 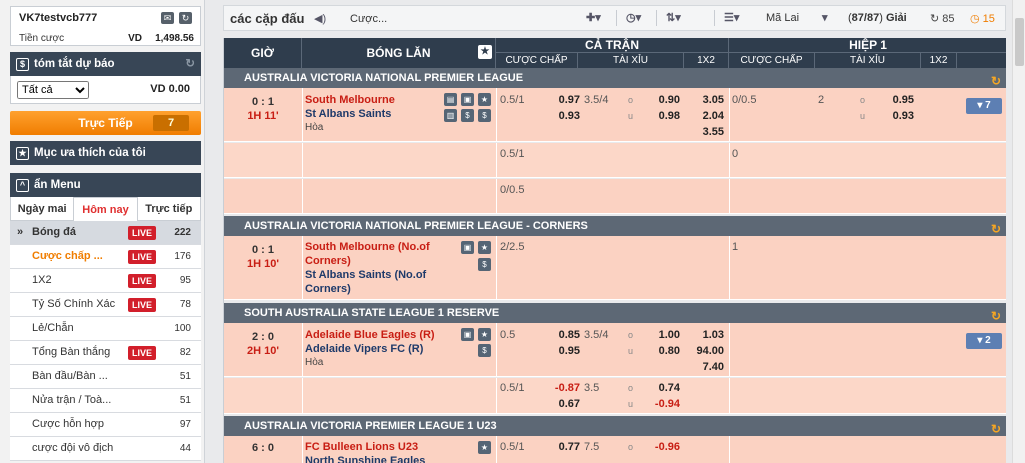 What do you see at coordinates (705, 116) in the screenshot?
I see `odds-1x2: 2.04` at bounding box center [705, 116].